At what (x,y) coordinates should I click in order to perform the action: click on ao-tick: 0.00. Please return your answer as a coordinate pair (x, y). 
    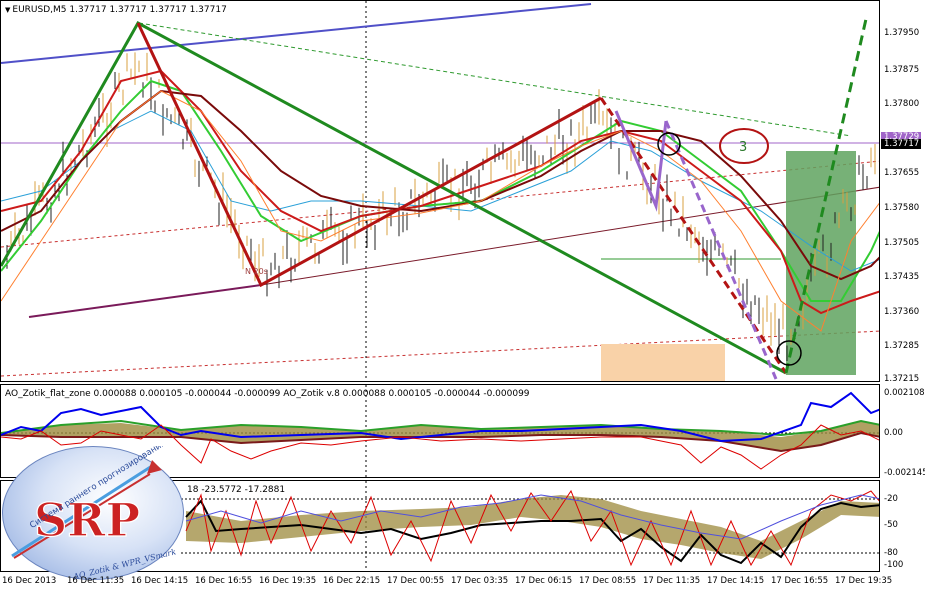
    Looking at the image, I should click on (893, 433).